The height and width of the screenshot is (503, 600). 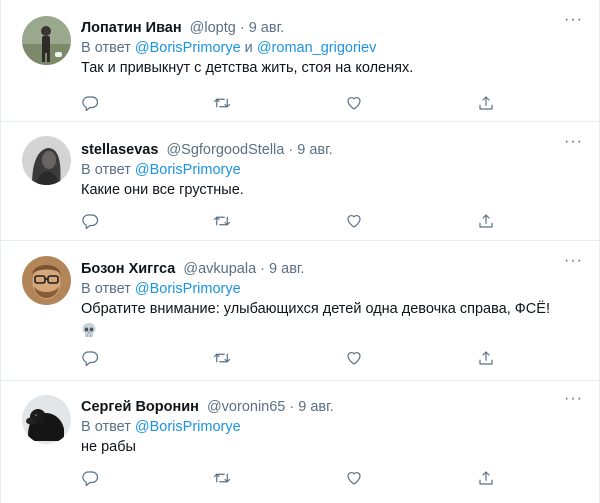 I want to click on reply-and: и, so click(x=248, y=48).